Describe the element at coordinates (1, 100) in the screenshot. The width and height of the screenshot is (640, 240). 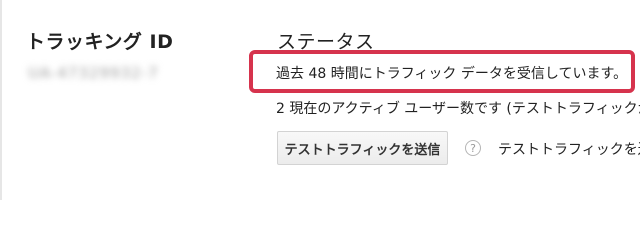
I see `left-border` at that location.